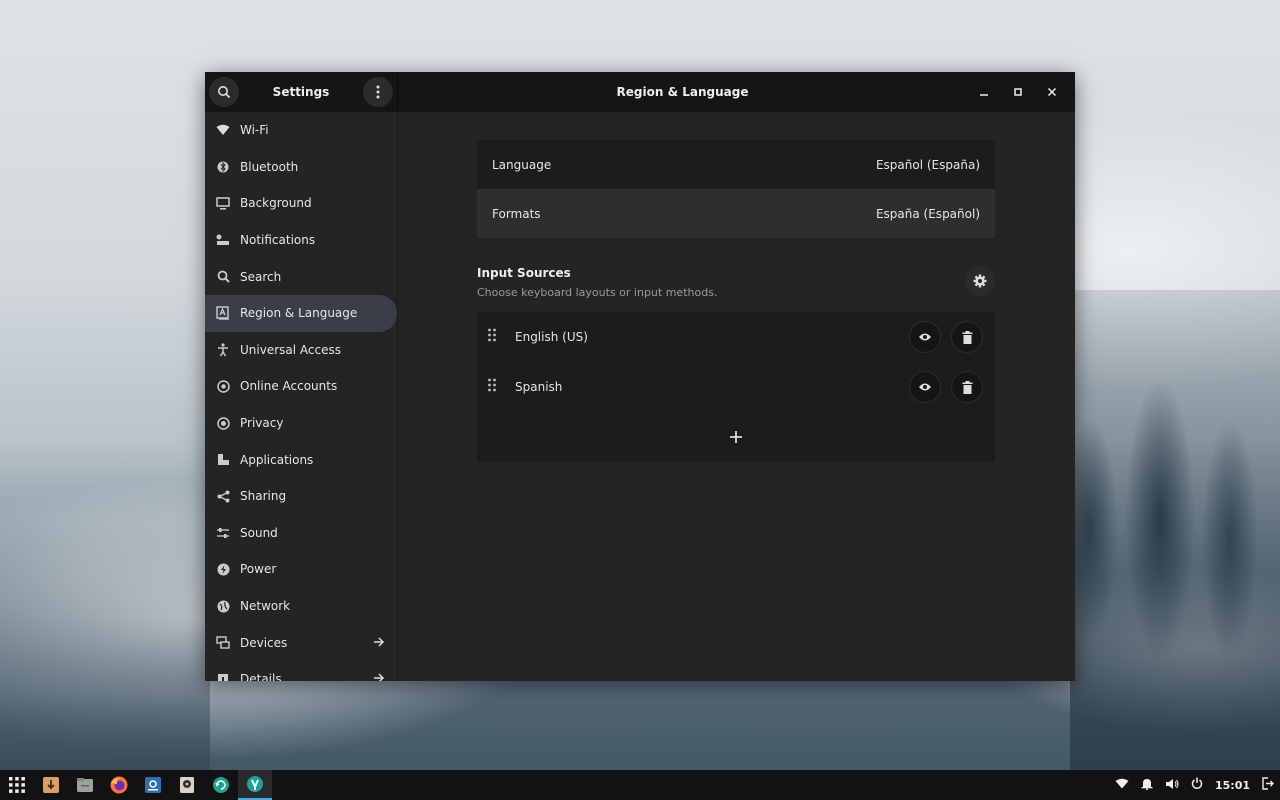  I want to click on sidebar-item-label: Bluetooth, so click(269, 166).